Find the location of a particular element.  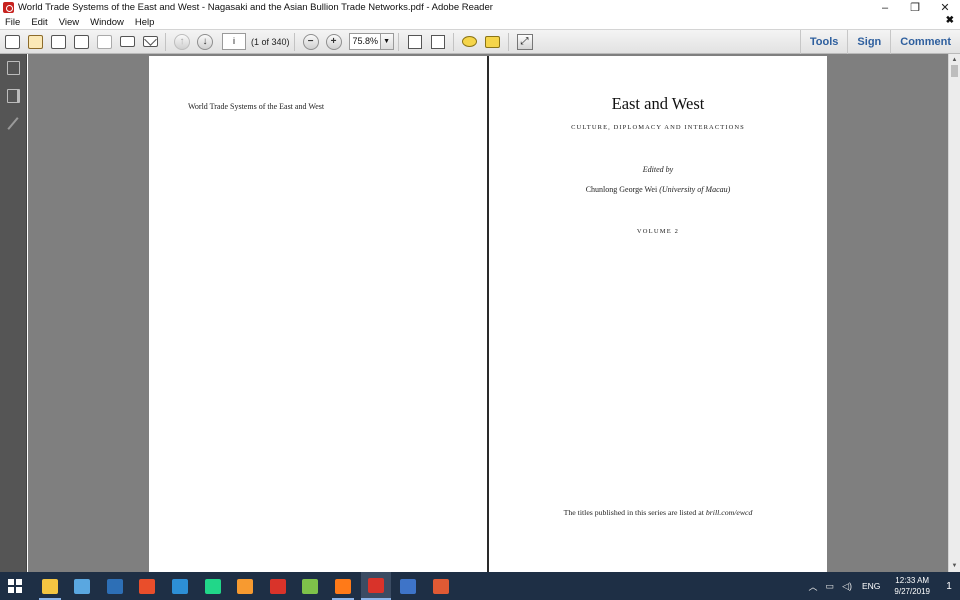

chevron-down-icon: ▼ is located at coordinates (386, 41).